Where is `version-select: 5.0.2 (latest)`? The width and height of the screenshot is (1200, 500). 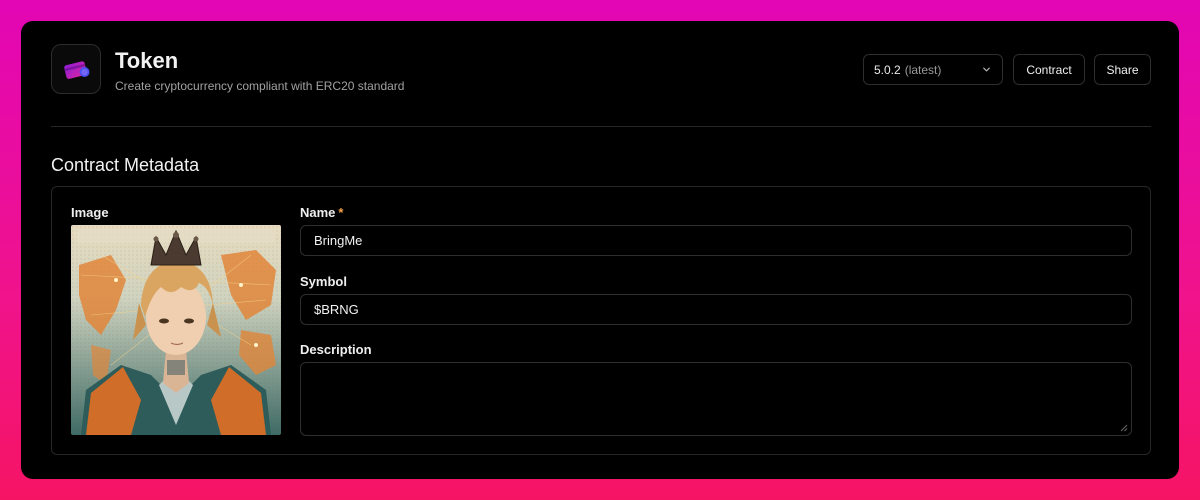 version-select: 5.0.2 (latest) is located at coordinates (933, 69).